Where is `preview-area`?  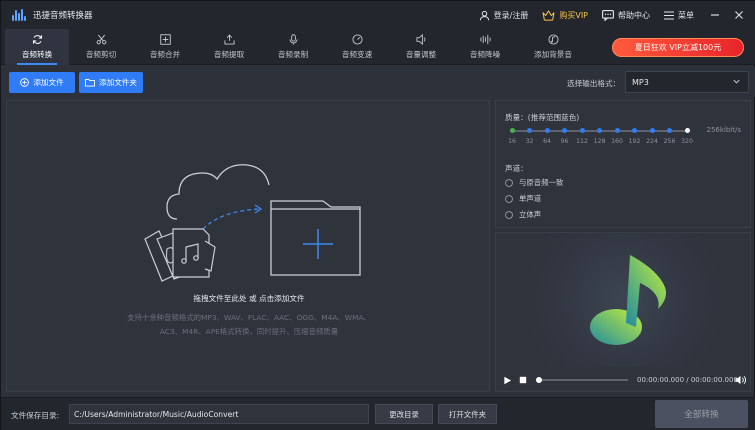 preview-area is located at coordinates (623, 300).